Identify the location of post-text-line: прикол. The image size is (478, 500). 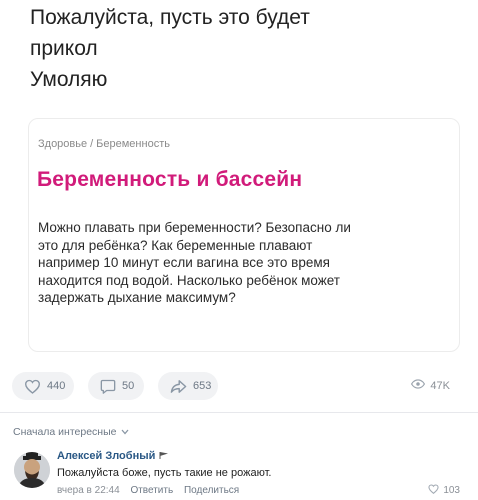
(64, 48).